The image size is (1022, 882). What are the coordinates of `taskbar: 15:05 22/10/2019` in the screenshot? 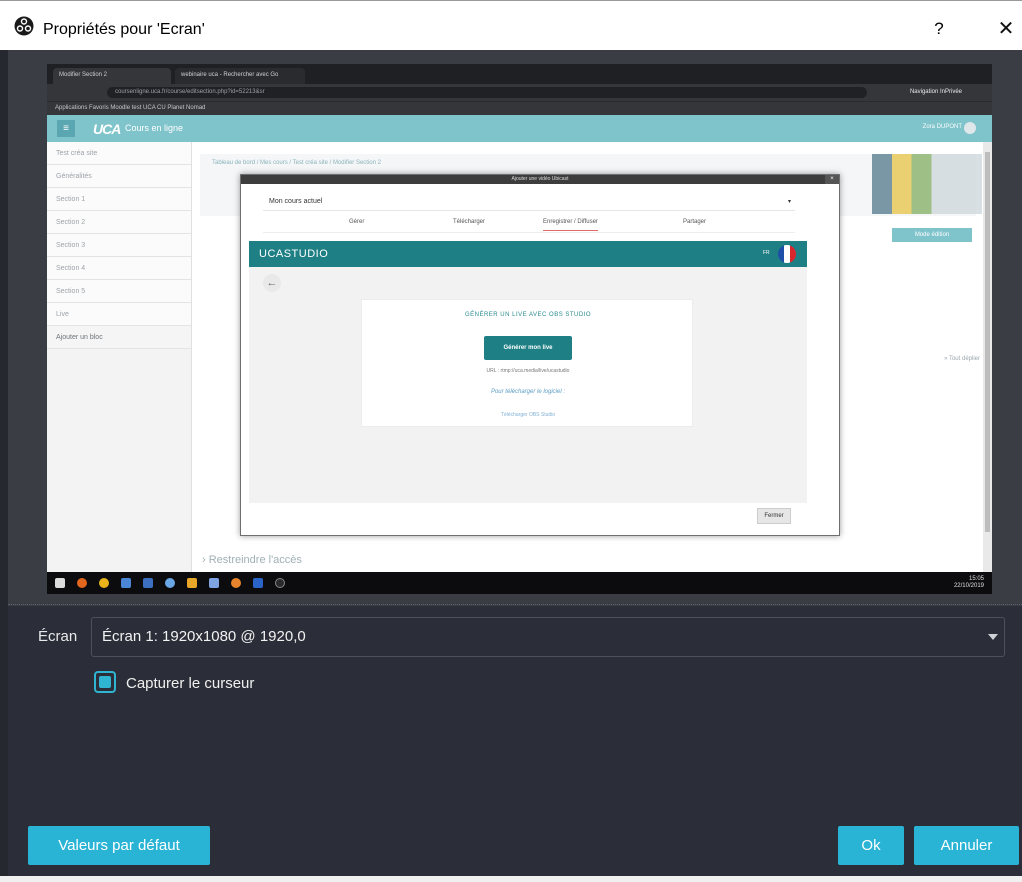 It's located at (519, 583).